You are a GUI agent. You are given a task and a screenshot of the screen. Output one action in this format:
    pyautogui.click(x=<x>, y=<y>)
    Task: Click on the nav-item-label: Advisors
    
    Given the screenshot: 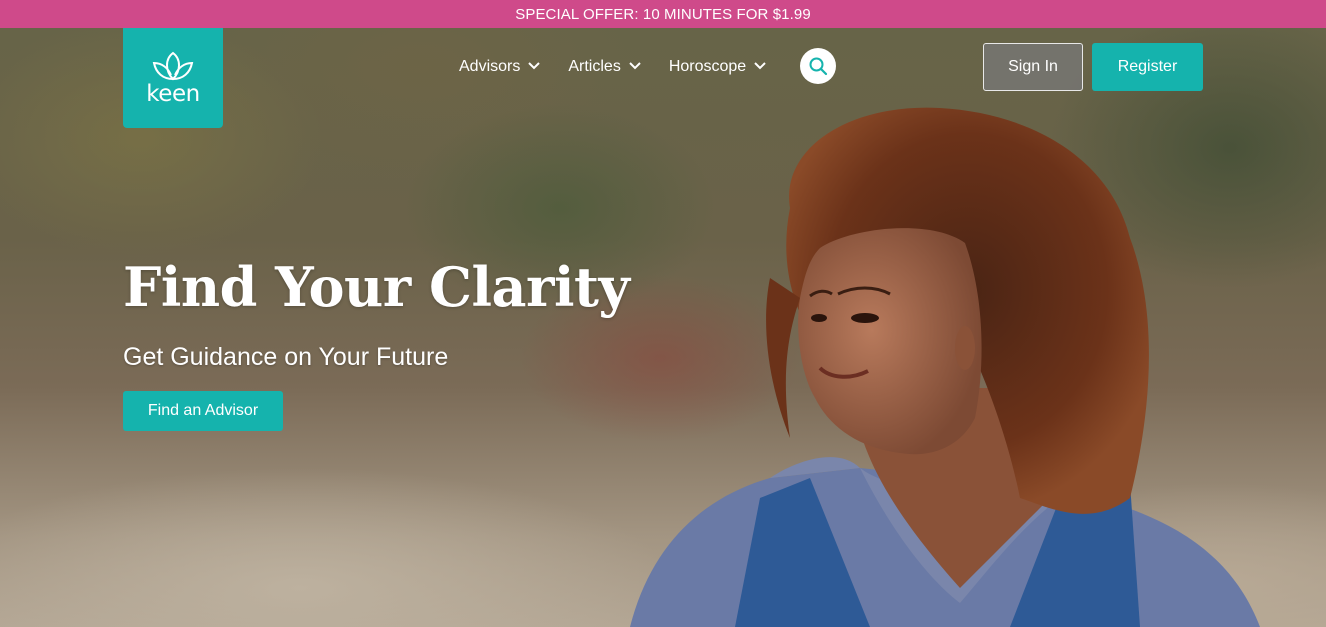 What is the action you would take?
    pyautogui.click(x=490, y=66)
    